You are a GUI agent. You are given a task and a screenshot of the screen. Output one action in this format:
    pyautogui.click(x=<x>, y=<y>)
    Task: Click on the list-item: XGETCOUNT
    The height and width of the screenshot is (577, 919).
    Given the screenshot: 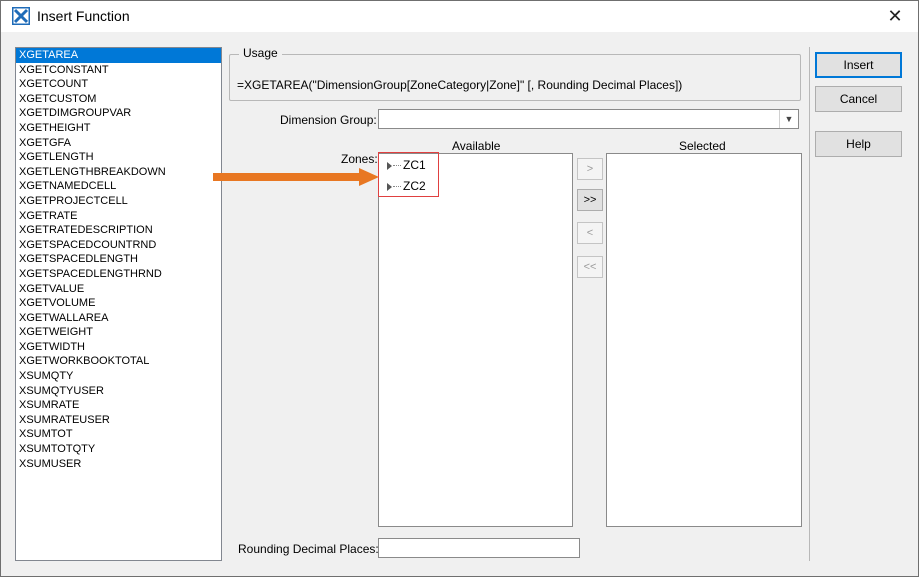 What is the action you would take?
    pyautogui.click(x=118, y=84)
    